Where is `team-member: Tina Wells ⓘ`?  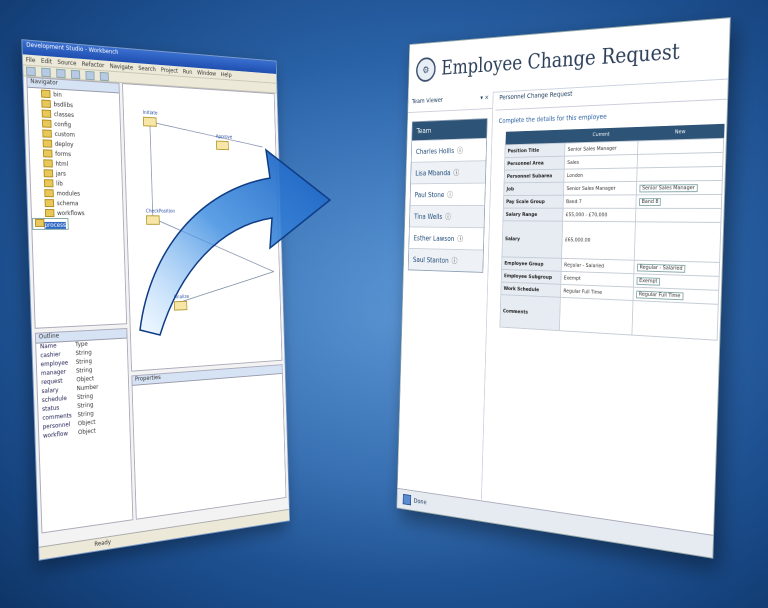 team-member: Tina Wells ⓘ is located at coordinates (447, 216).